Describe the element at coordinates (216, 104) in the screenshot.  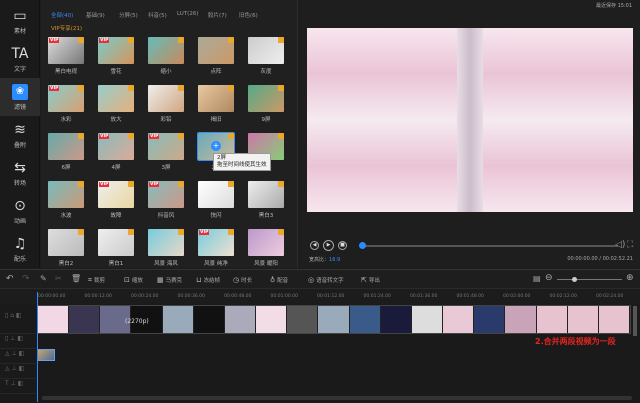
I see `filter-item: 褐旧` at that location.